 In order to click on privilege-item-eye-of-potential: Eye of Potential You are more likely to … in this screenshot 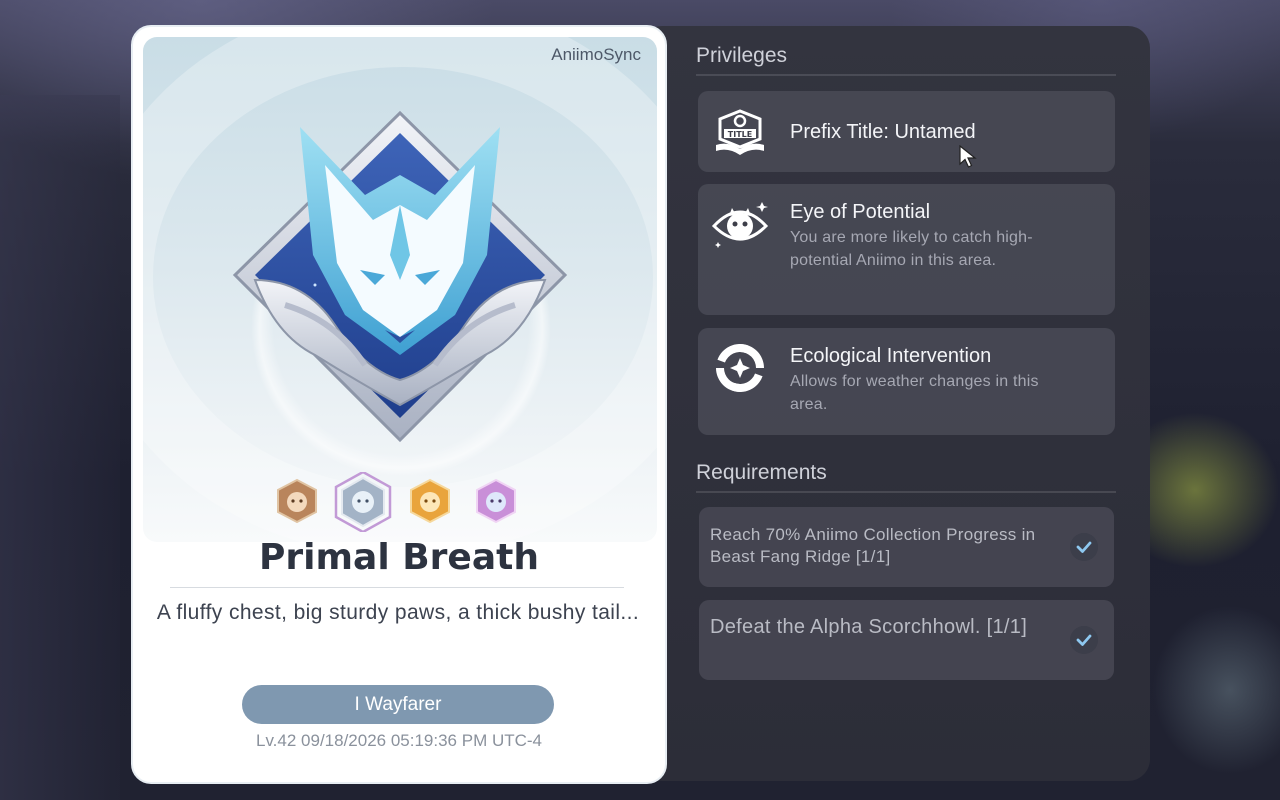, I will do `click(906, 249)`.